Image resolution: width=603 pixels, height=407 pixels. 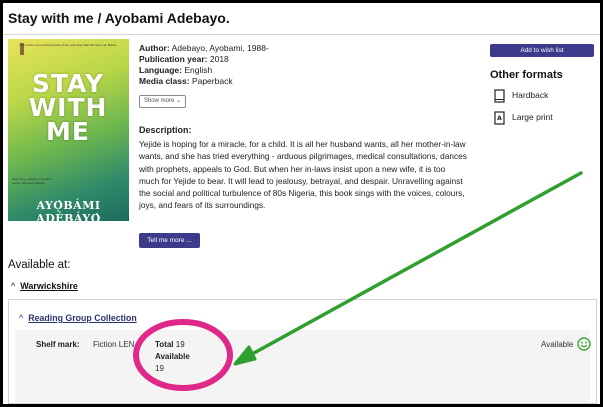 I want to click on highlight-circle, so click(x=183, y=355).